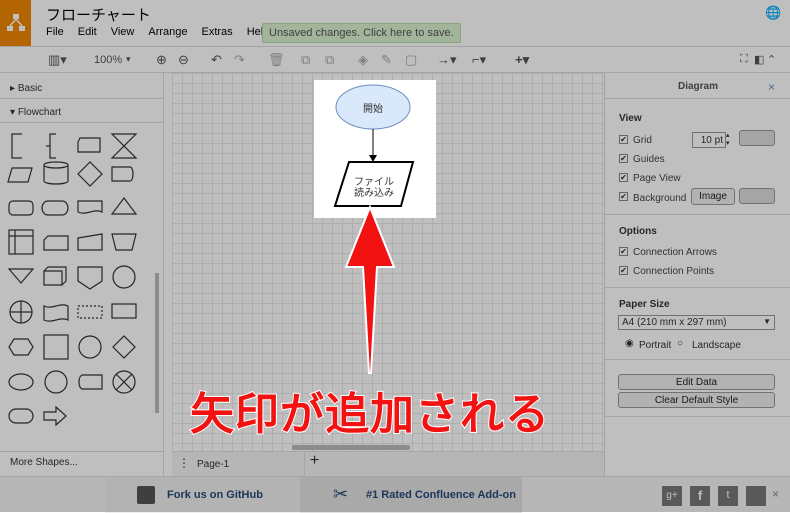  I want to click on big-red-arrow-icon, so click(370, 289).